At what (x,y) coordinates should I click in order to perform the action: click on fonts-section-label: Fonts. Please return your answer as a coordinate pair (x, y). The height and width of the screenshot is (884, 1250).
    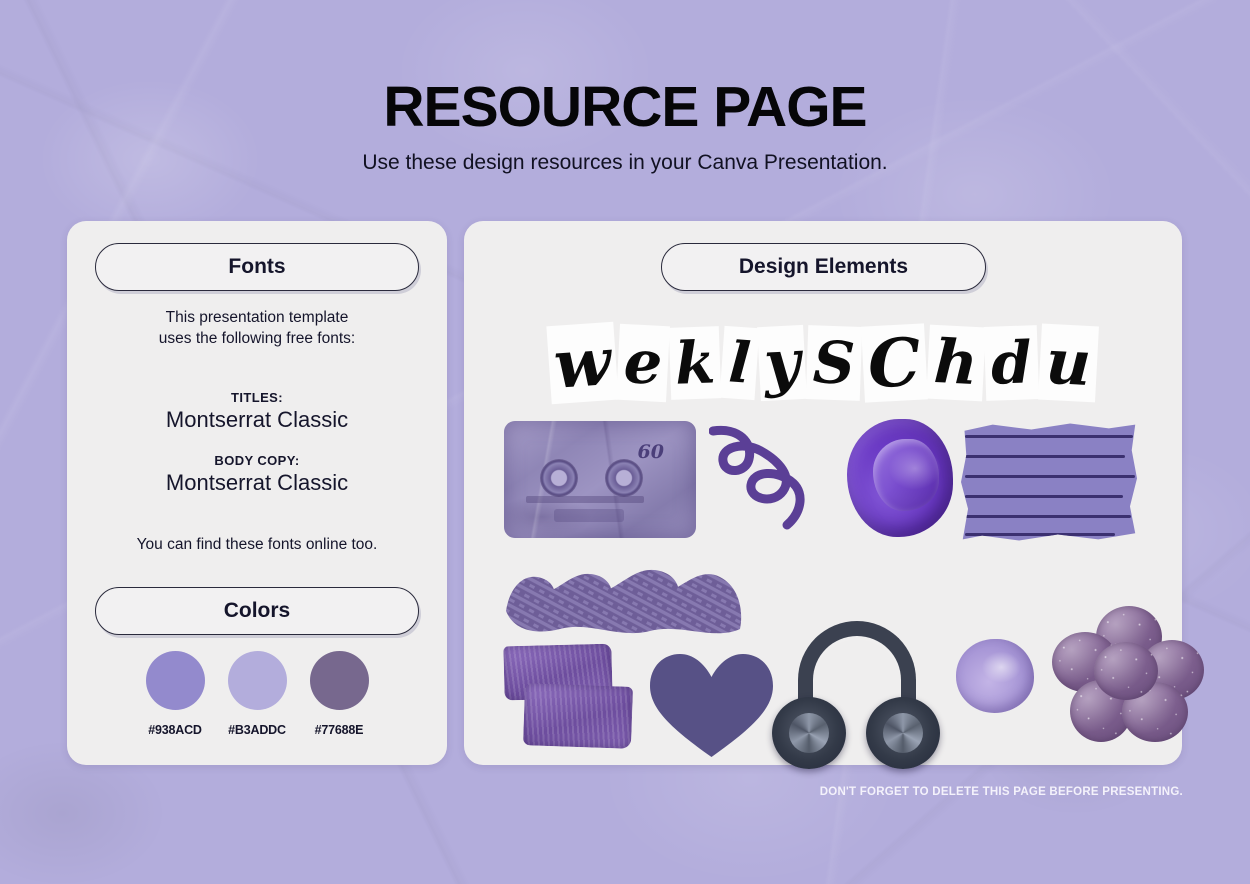
    Looking at the image, I should click on (257, 266).